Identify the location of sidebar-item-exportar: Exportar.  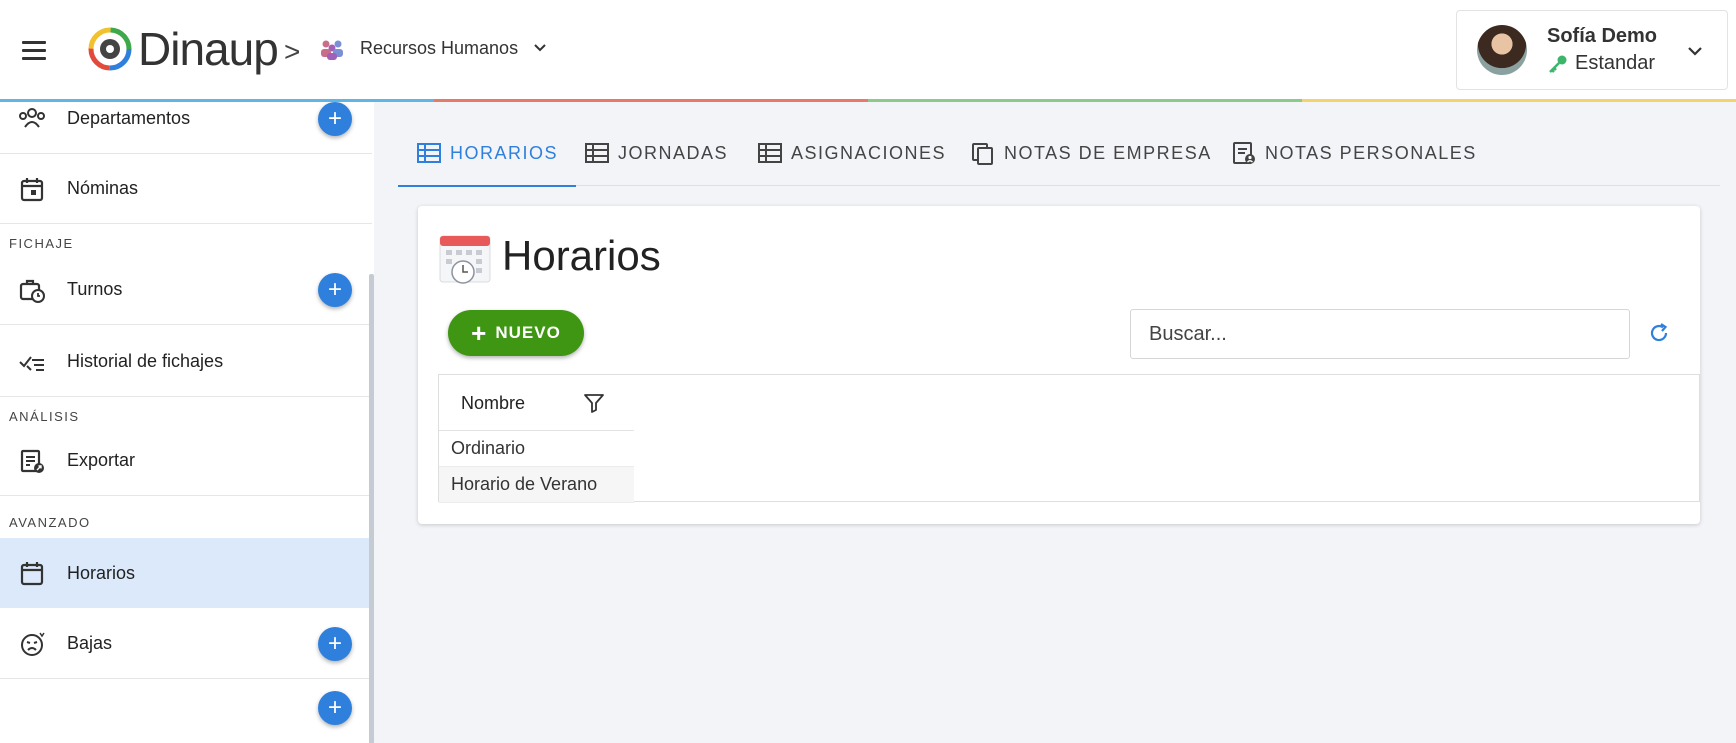
(186, 461).